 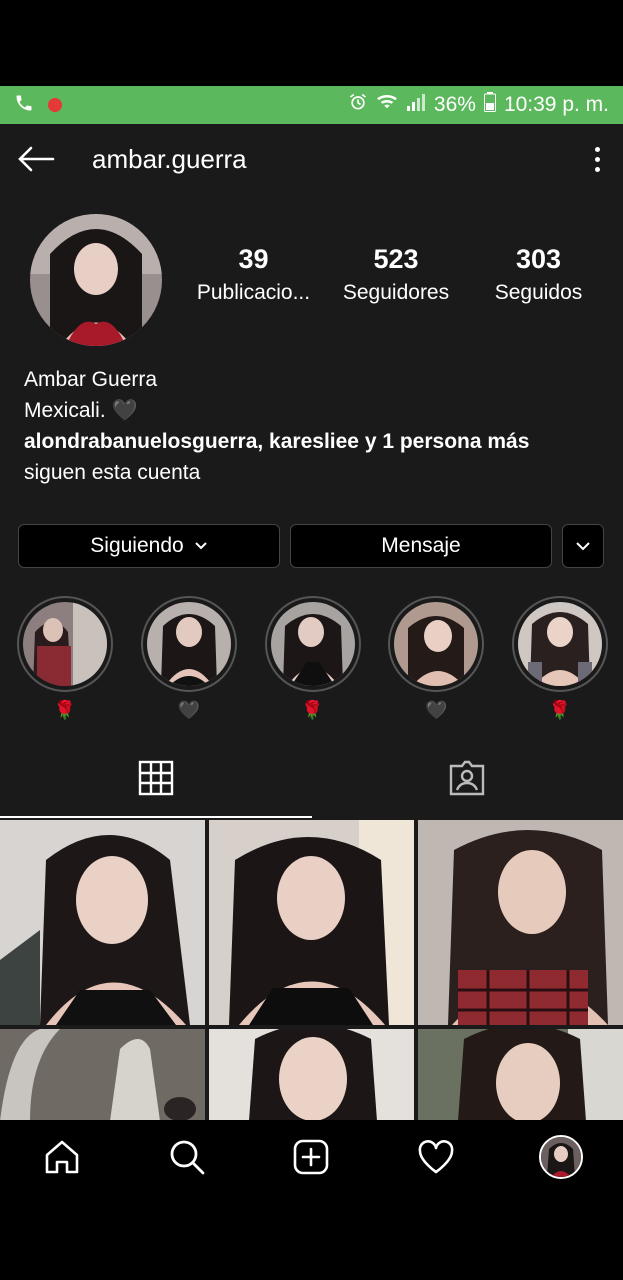 I want to click on followed-by-users: alondrabanuelosguerra, karesliee, so click(x=191, y=441).